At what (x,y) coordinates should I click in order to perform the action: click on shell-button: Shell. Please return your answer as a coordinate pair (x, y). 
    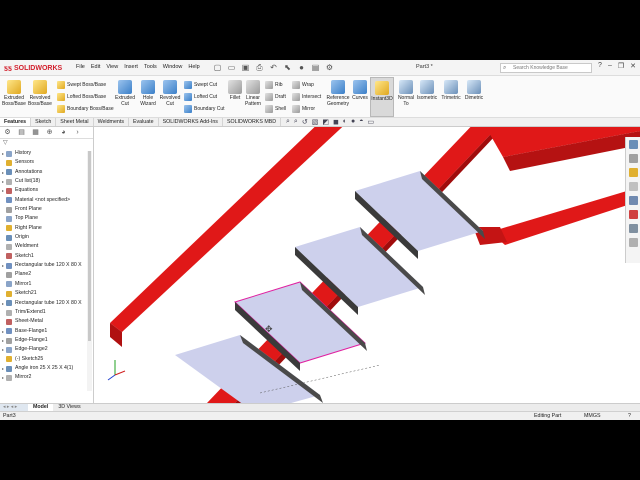
    Looking at the image, I should click on (275, 109).